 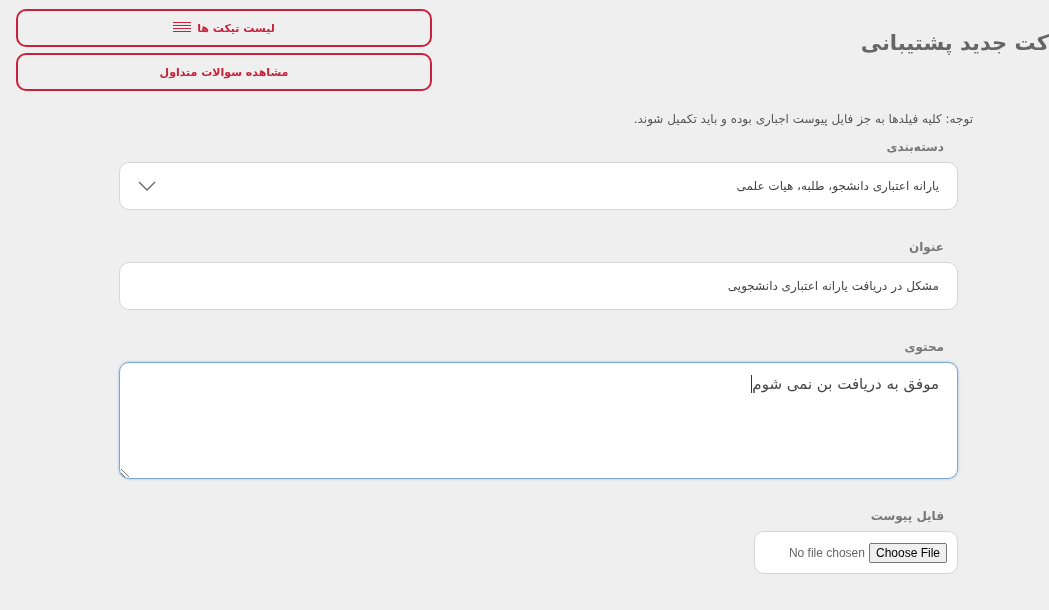 What do you see at coordinates (538, 286) in the screenshot?
I see `subject-input: مشکل در دریافت یارانه اعتباری دانشجویی` at bounding box center [538, 286].